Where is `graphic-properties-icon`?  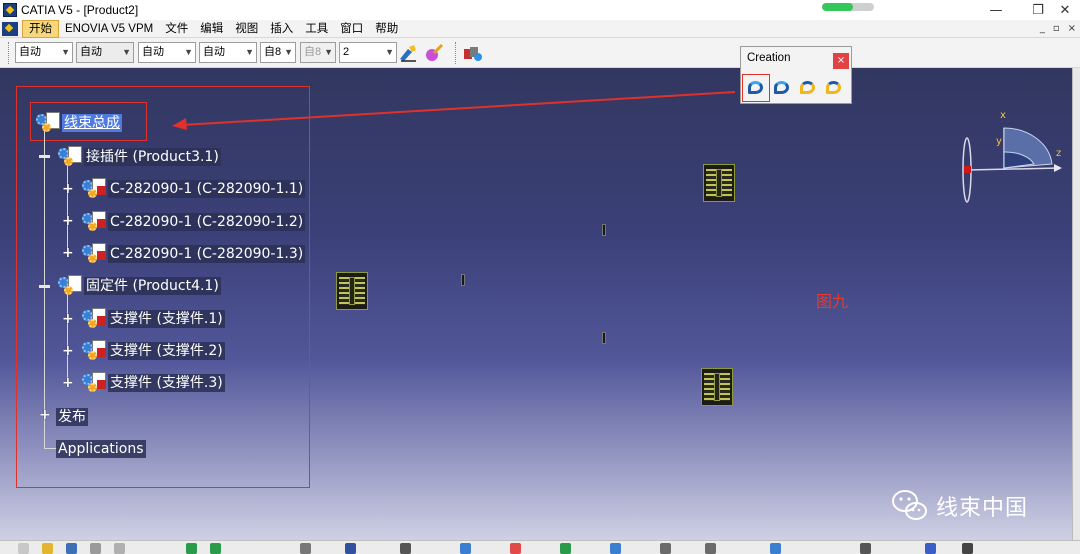
graphic-properties-icon is located at coordinates (434, 53).